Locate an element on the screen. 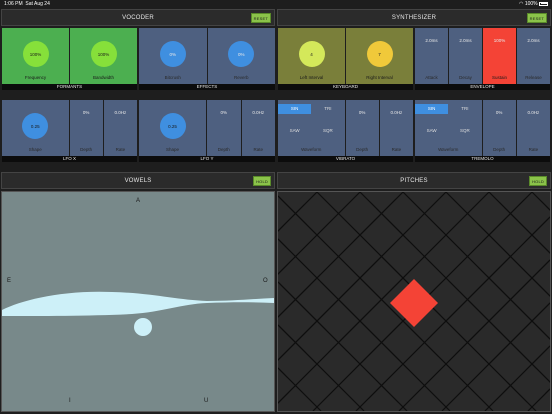 The width and height of the screenshot is (552, 414). lfo-x-shape-knob: 0.25 is located at coordinates (35, 126).